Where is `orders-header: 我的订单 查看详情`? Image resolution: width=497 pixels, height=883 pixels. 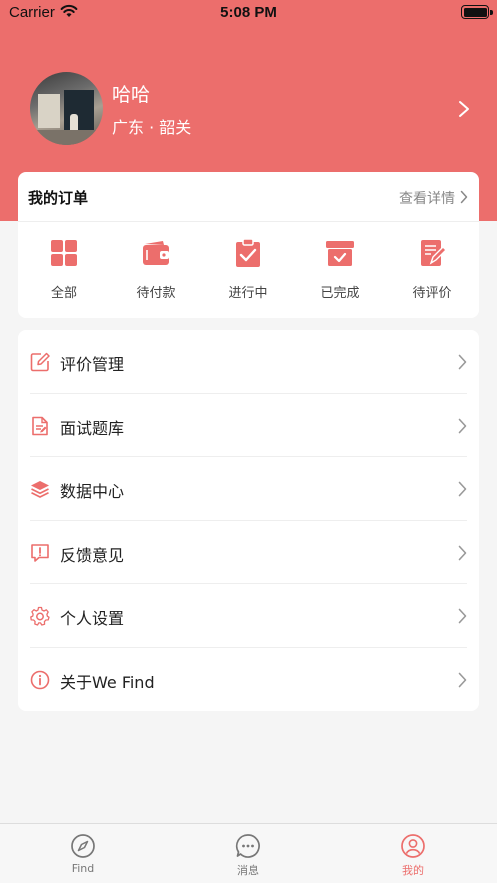
orders-header: 我的订单 查看详情 is located at coordinates (248, 197).